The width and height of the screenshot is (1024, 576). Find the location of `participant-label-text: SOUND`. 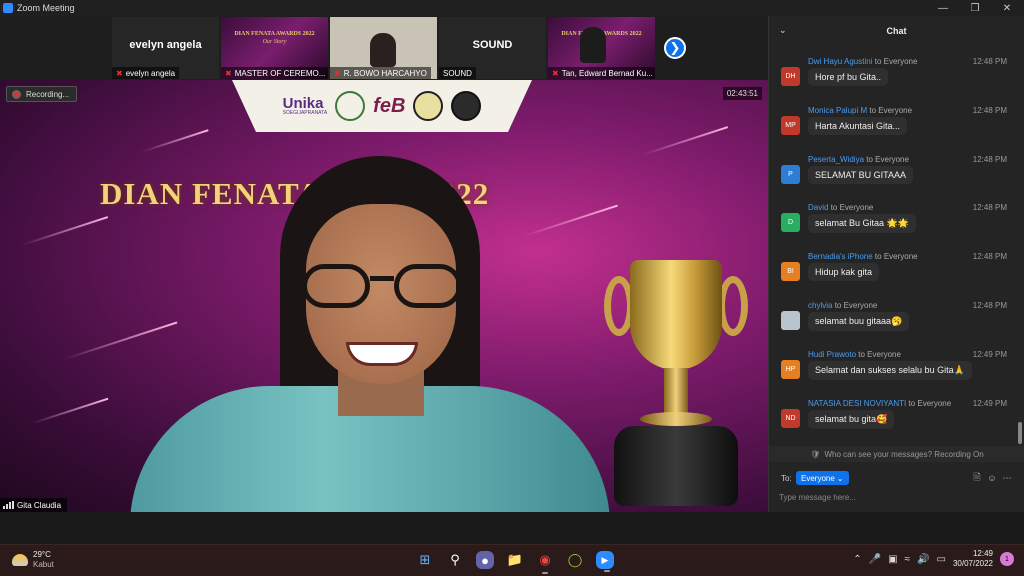

participant-label-text: SOUND is located at coordinates (457, 73).